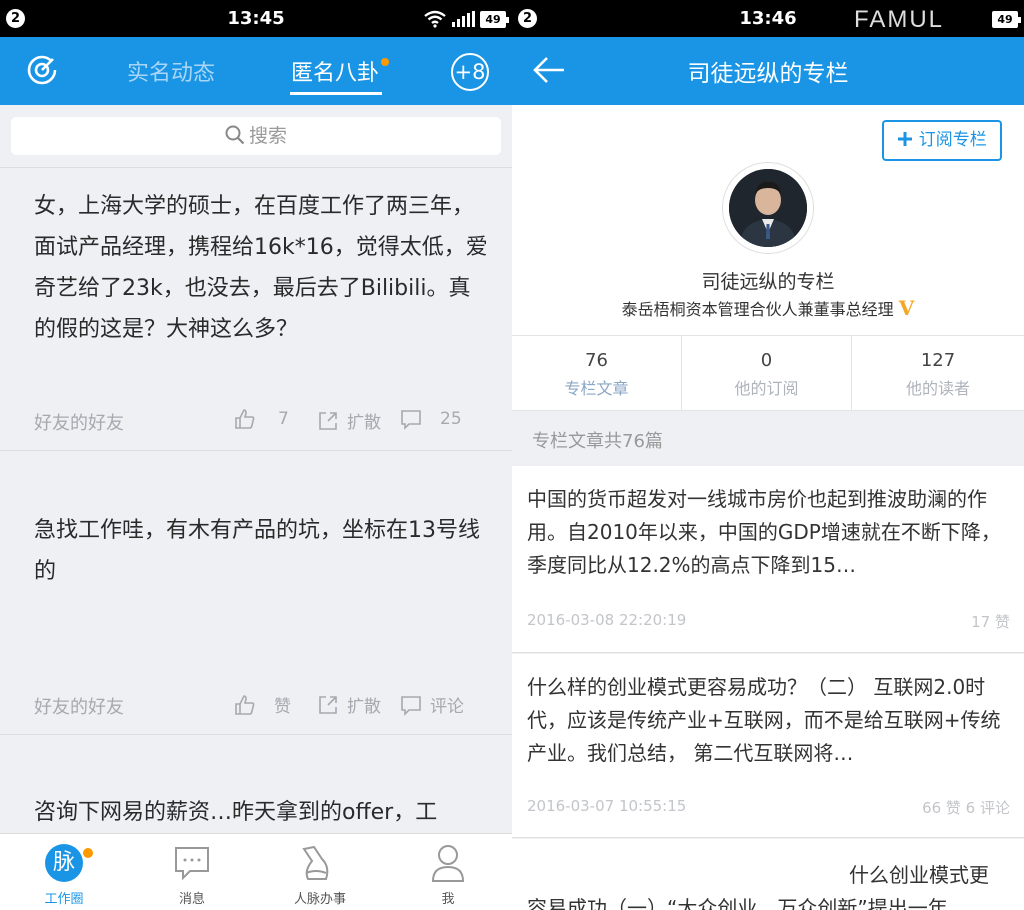 This screenshot has height=910, width=1024. What do you see at coordinates (256, 71) in the screenshot?
I see `top-nav-bar: 实名动态 匿名八卦 +8` at bounding box center [256, 71].